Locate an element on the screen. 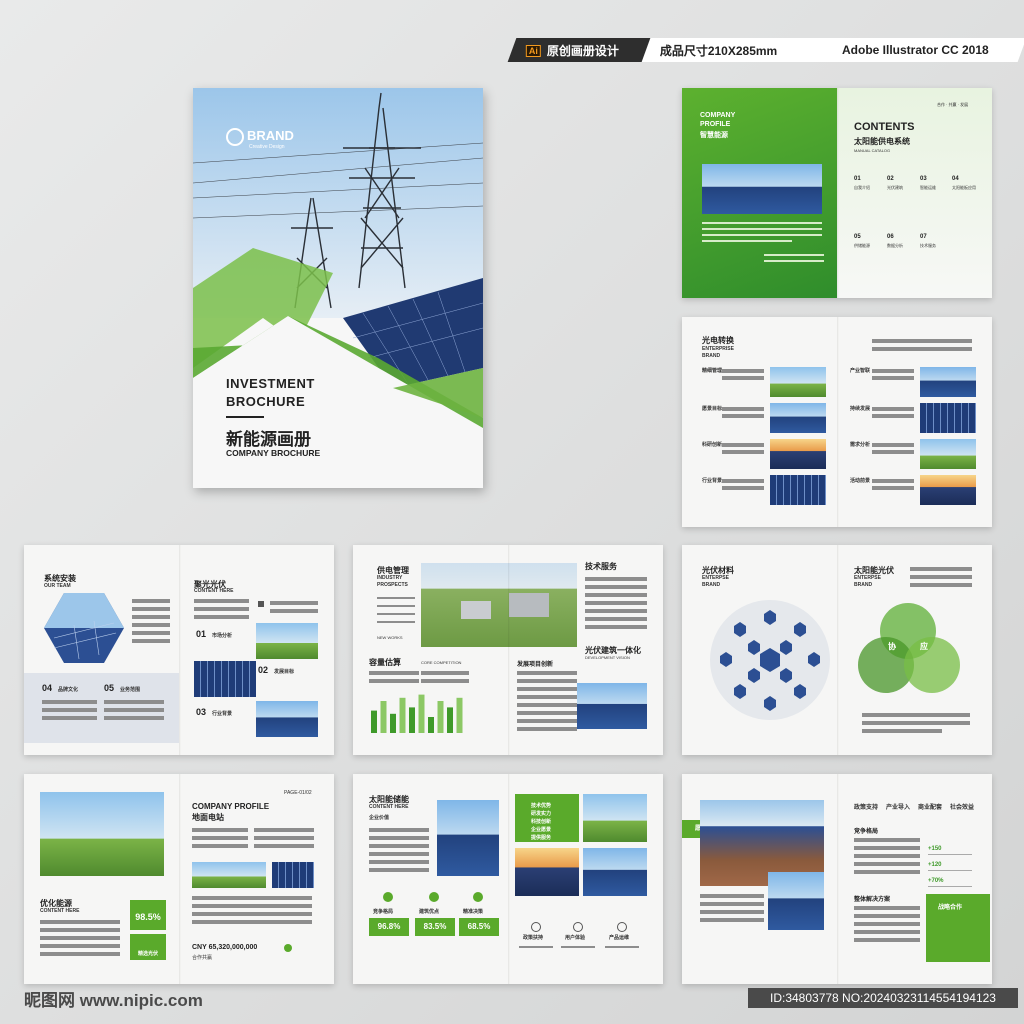  nav-item: 商业配套 is located at coordinates (930, 808).